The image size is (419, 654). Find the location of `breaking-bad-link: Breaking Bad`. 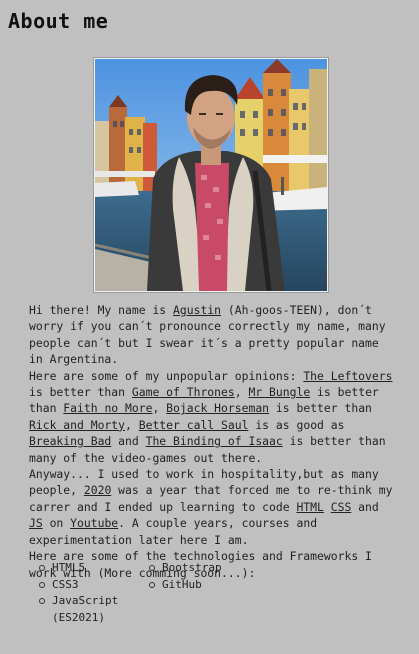

breaking-bad-link: Breaking Bad is located at coordinates (70, 441).